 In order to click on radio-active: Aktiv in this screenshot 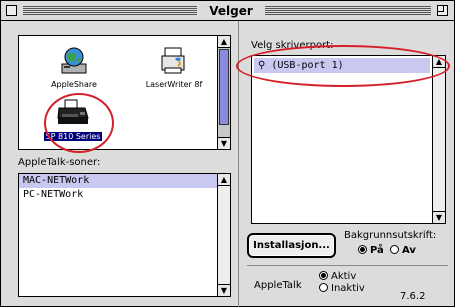, I will do `click(342, 277)`.